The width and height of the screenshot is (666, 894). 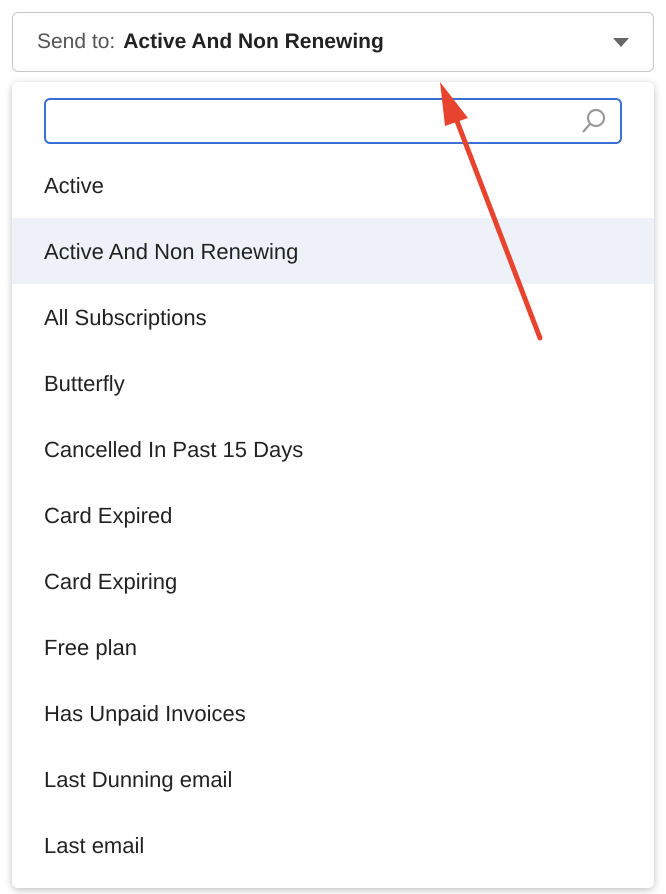 What do you see at coordinates (333, 449) in the screenshot?
I see `option-item: Cancelled In Past 15 Days` at bounding box center [333, 449].